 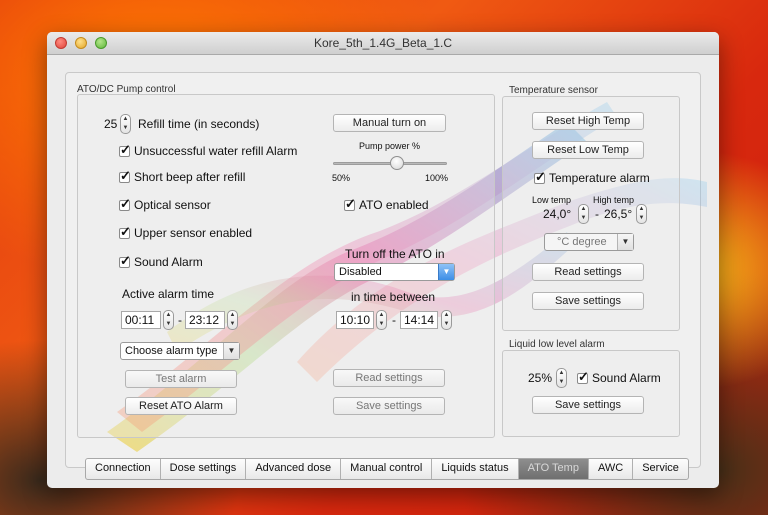 What do you see at coordinates (660, 469) in the screenshot?
I see `tab-service: Service` at bounding box center [660, 469].